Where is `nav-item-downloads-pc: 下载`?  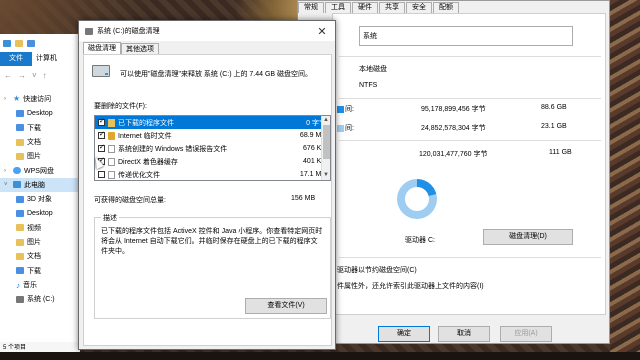 nav-item-downloads-pc: 下载 is located at coordinates (39, 271).